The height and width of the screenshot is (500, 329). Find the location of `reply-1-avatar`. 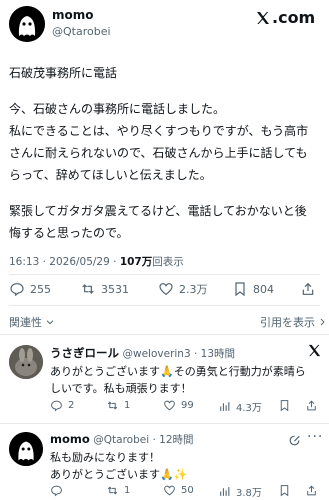

reply-1-avatar is located at coordinates (26, 362).